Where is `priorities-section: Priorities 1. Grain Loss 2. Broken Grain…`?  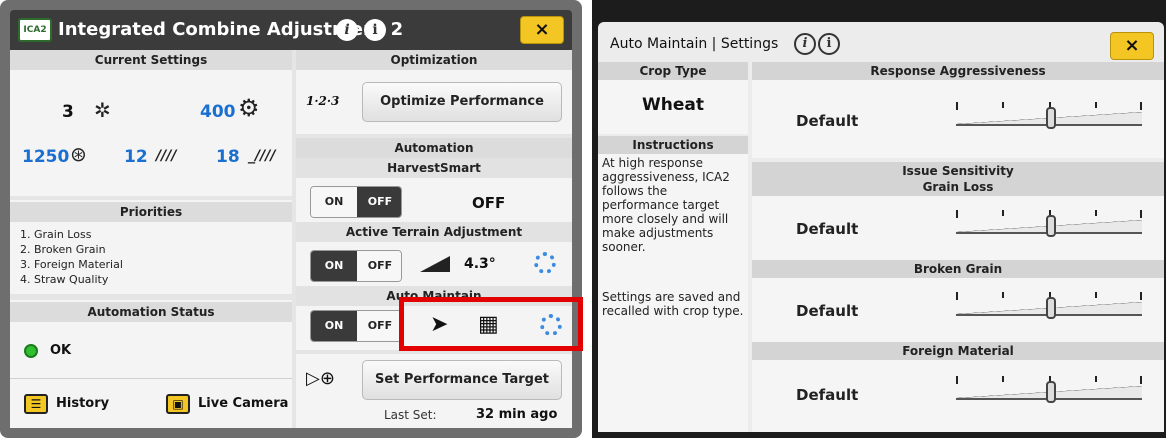
priorities-section: Priorities 1. Grain Loss 2. Broken Grain… is located at coordinates (151, 247).